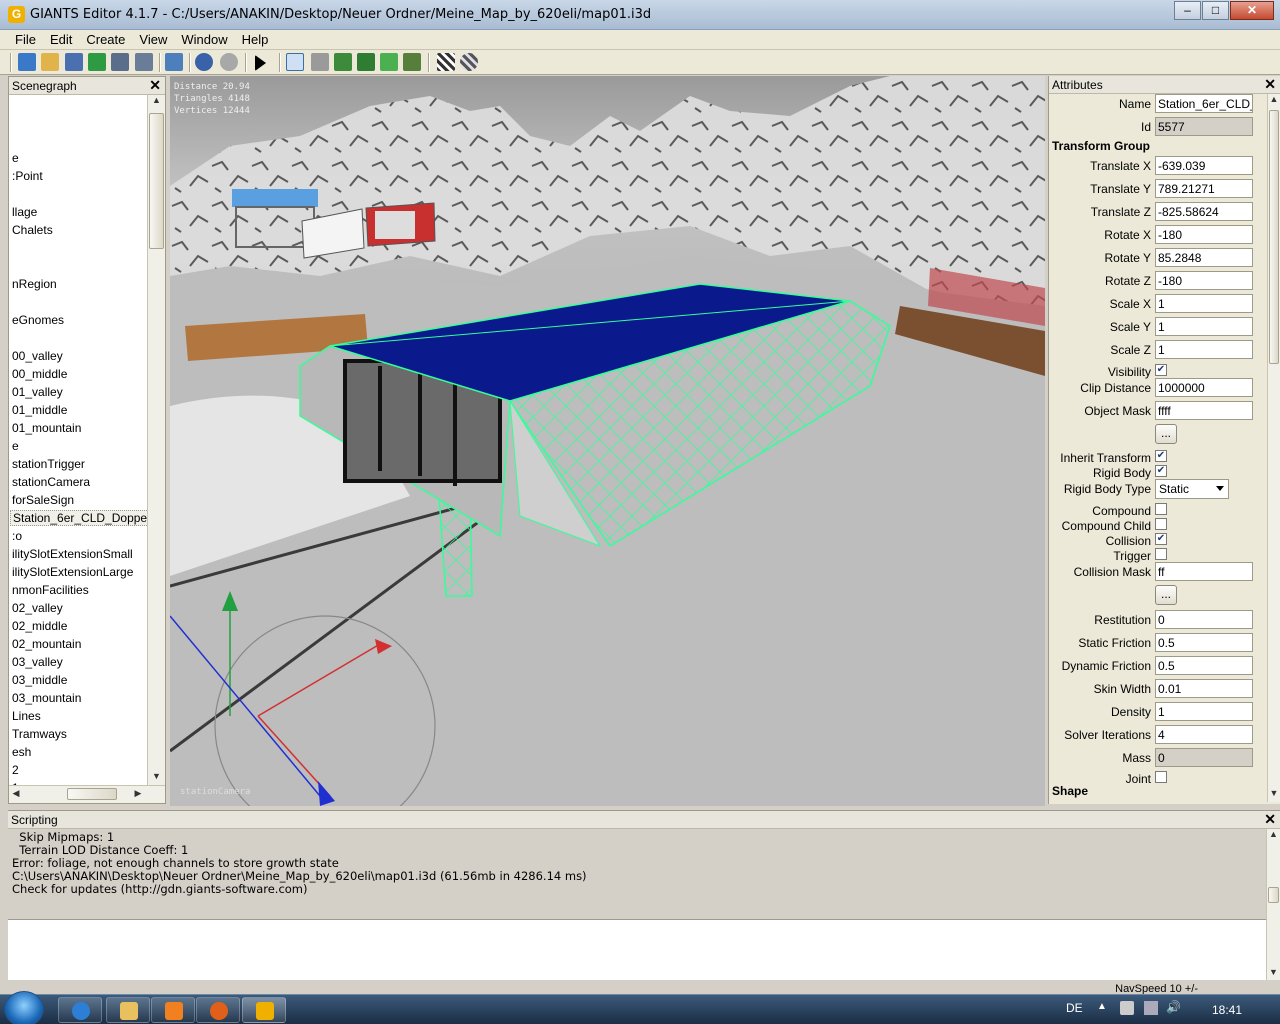  I want to click on language-indicator: DE, so click(1074, 1008).